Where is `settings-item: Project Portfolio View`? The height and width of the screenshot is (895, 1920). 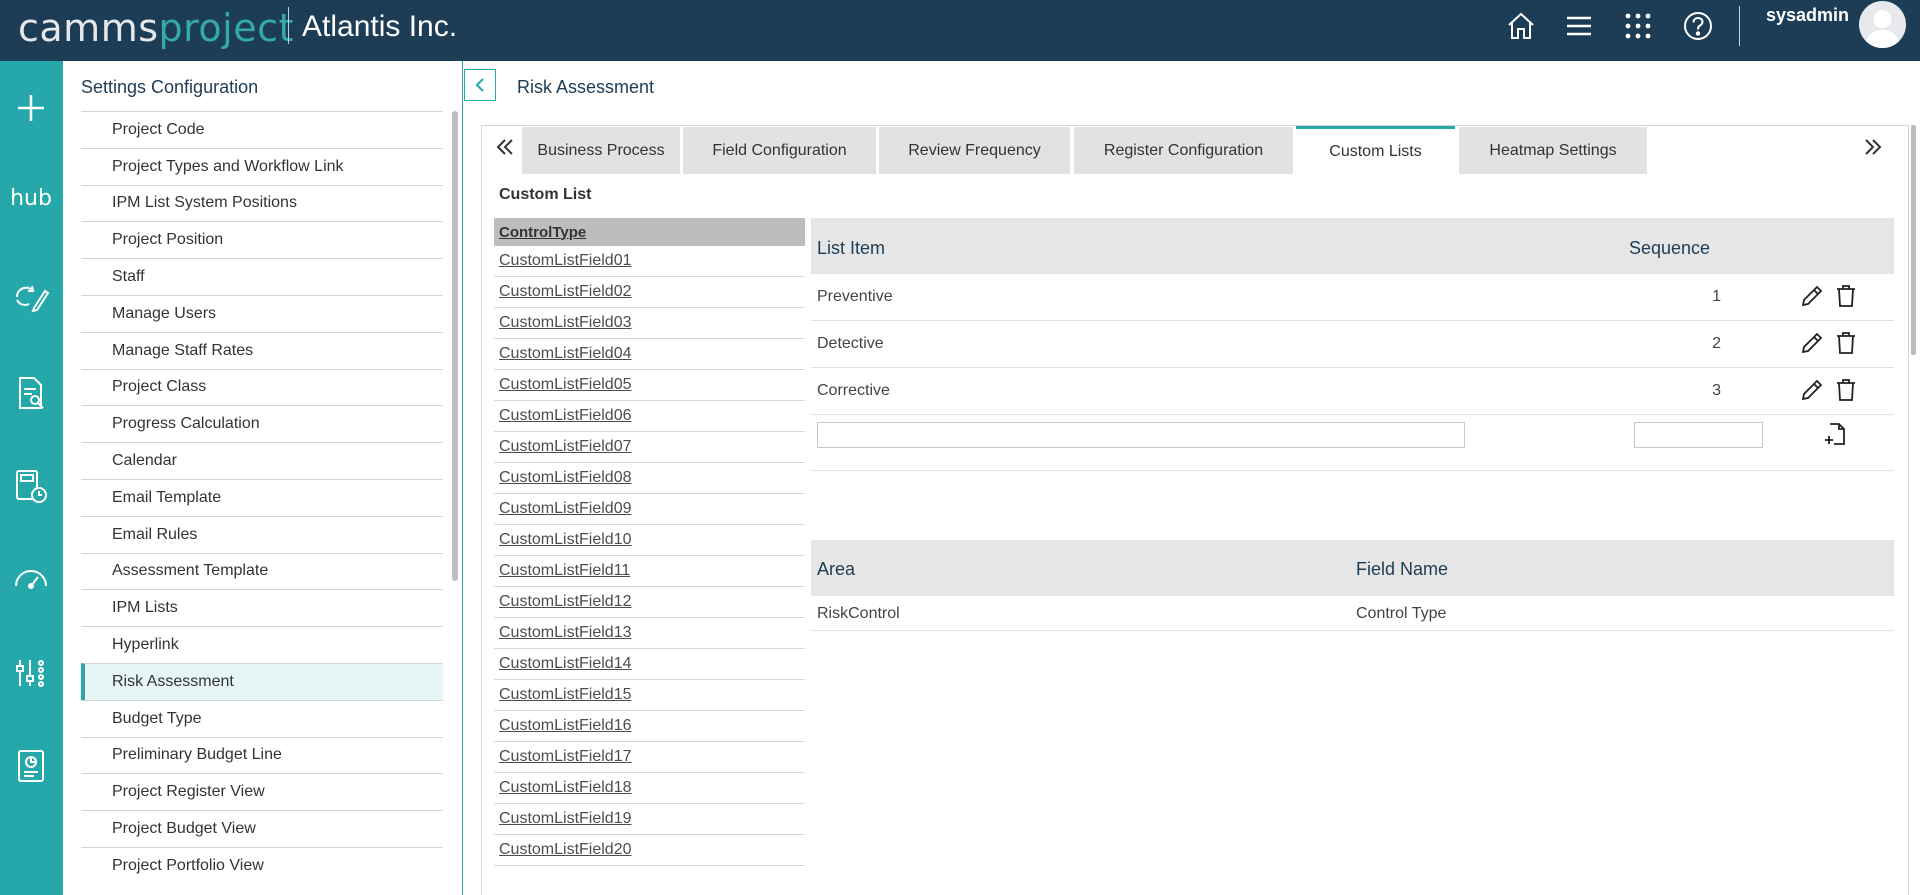 settings-item: Project Portfolio View is located at coordinates (262, 865).